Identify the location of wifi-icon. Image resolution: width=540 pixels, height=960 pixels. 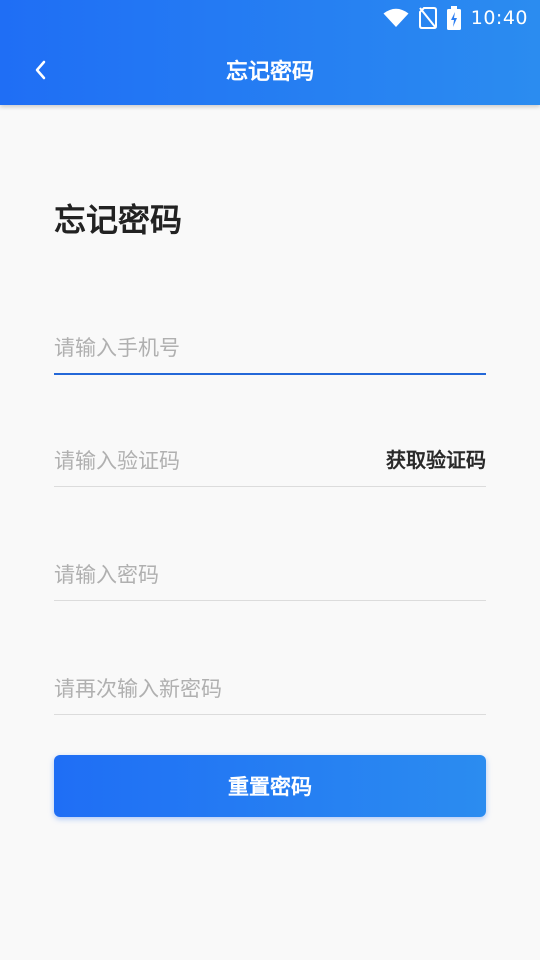
(396, 17).